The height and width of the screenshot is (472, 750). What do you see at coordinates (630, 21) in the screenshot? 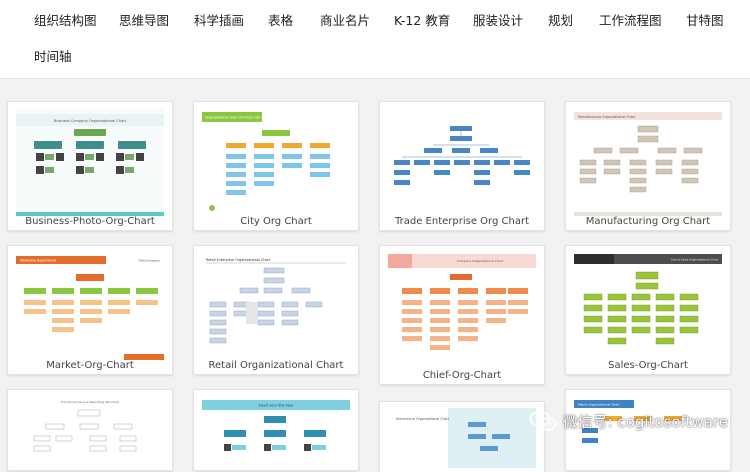
I see `tab-workflow: 工作流程图` at bounding box center [630, 21].